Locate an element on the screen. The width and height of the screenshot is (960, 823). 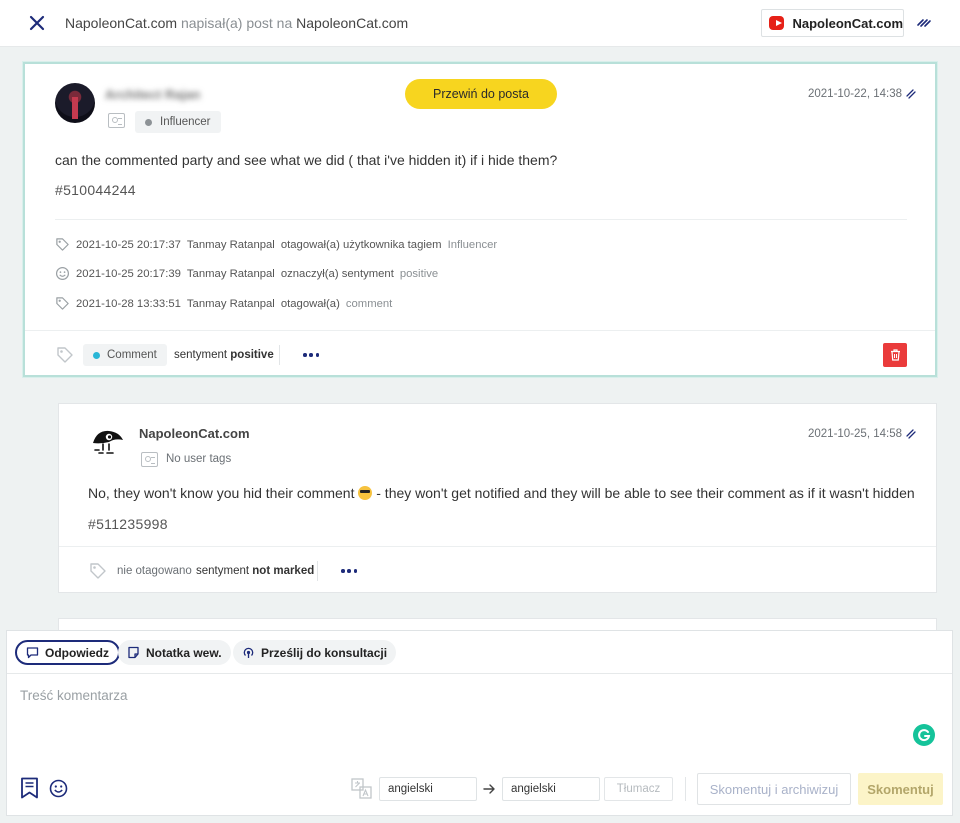
tab-label: Odpowiedz is located at coordinates (77, 652).